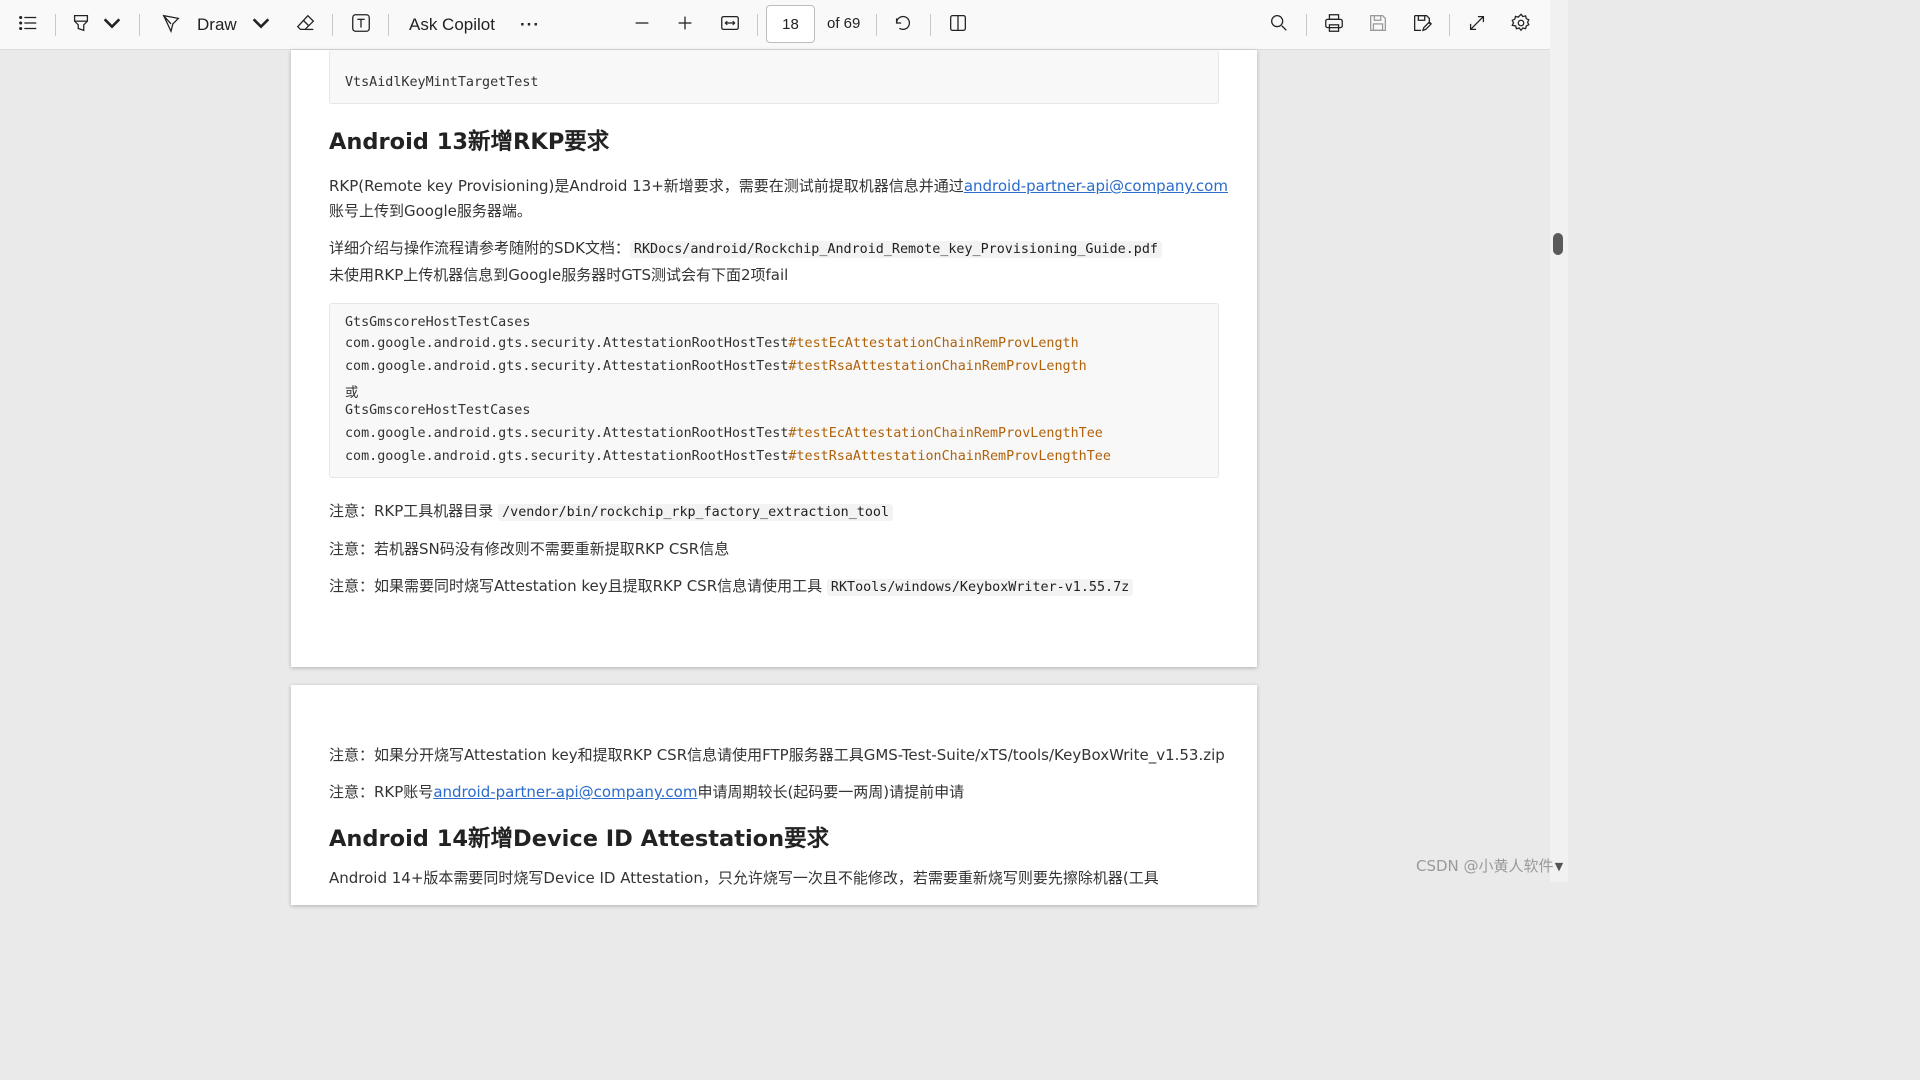 The image size is (1920, 1080). Describe the element at coordinates (381, 792) in the screenshot. I see `paragraph-text: 注意：RKP账号` at that location.